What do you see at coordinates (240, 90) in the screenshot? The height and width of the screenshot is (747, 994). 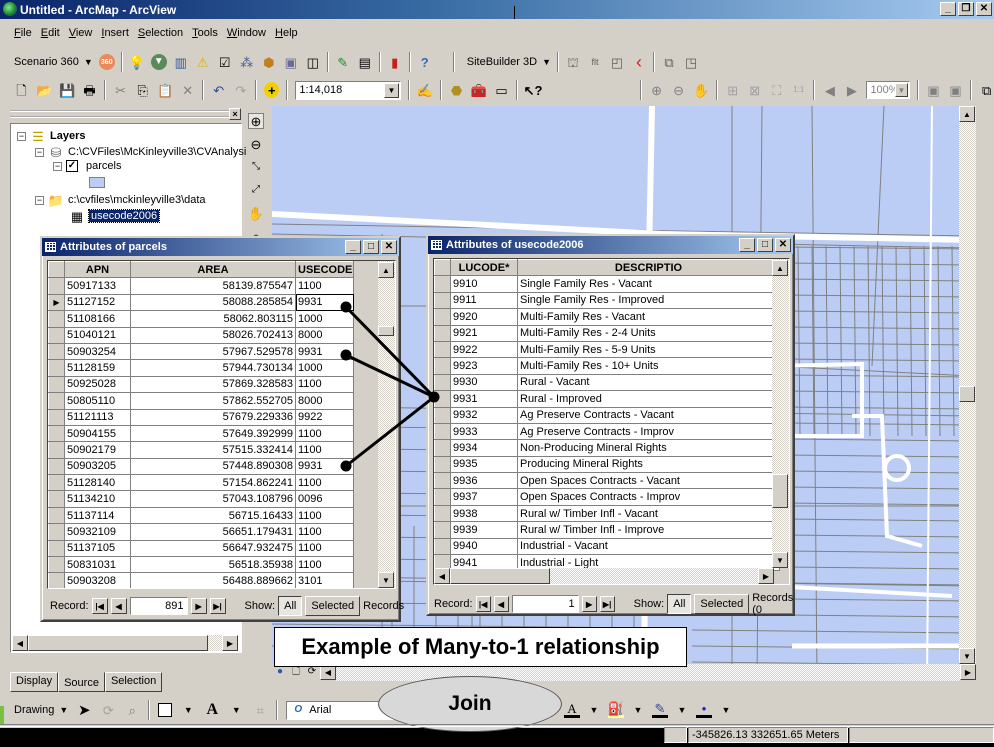 I see `redo-icon: ↷` at bounding box center [240, 90].